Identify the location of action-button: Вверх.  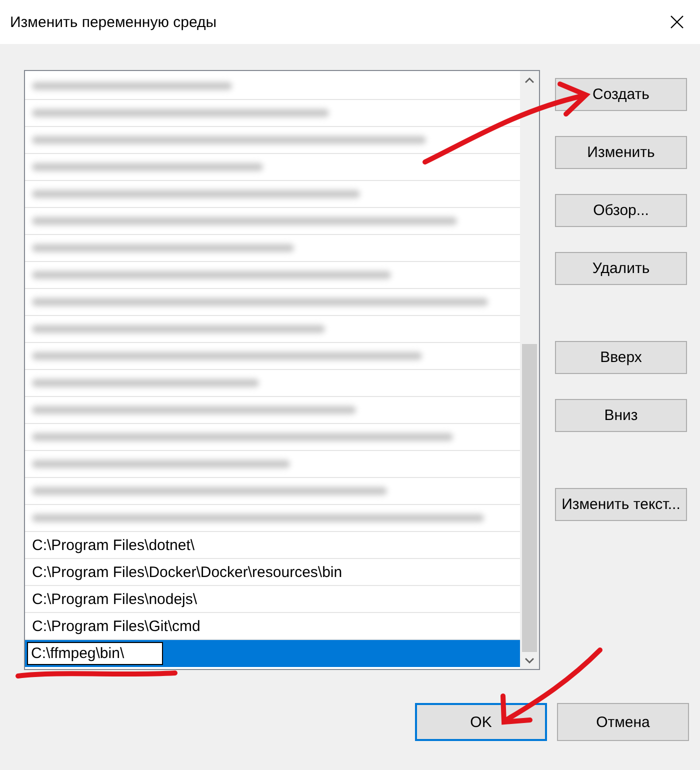
(621, 357).